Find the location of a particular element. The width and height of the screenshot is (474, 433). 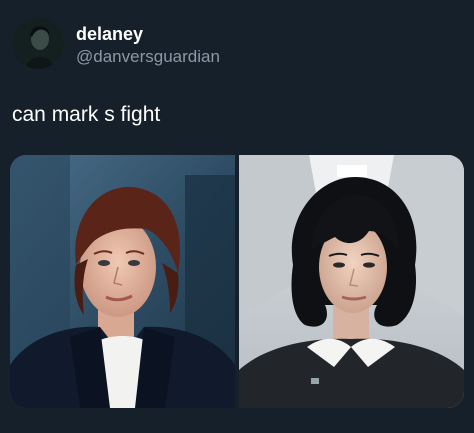

user-info: delaney @danversguardian is located at coordinates (148, 45).